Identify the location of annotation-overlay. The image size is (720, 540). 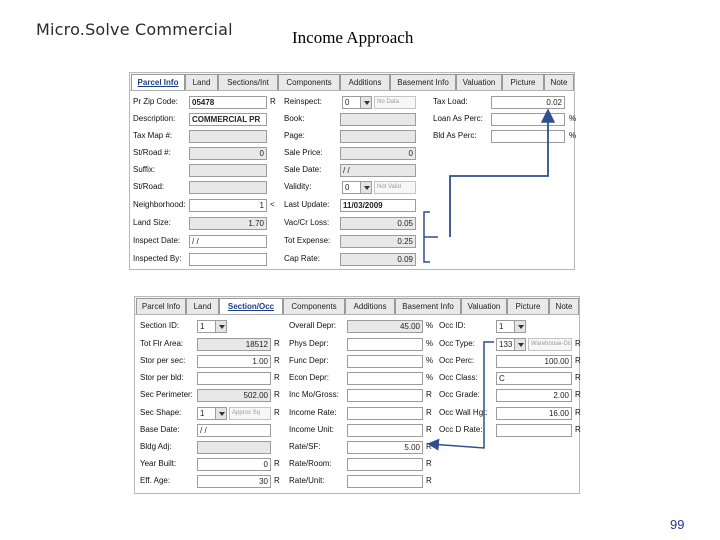
(489, 279).